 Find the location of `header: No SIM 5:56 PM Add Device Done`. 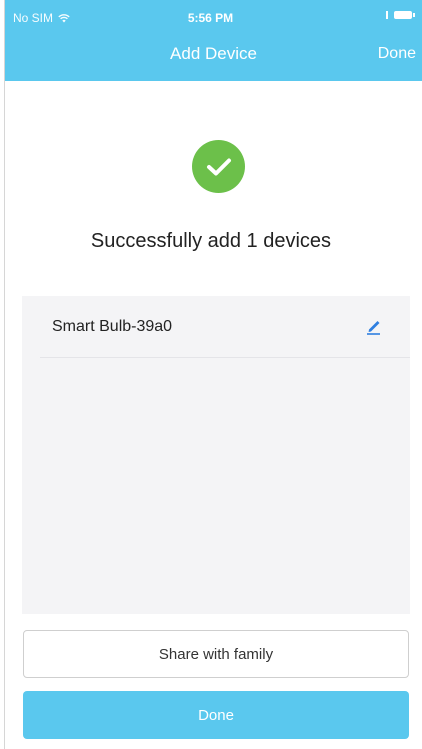

header: No SIM 5:56 PM Add Device Done is located at coordinates (213, 40).